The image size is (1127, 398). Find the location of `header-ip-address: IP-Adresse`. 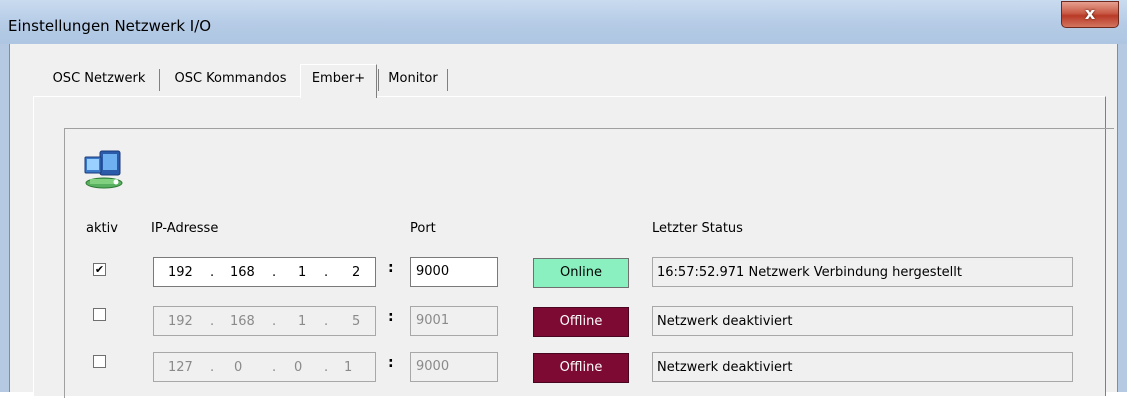

header-ip-address: IP-Adresse is located at coordinates (185, 228).